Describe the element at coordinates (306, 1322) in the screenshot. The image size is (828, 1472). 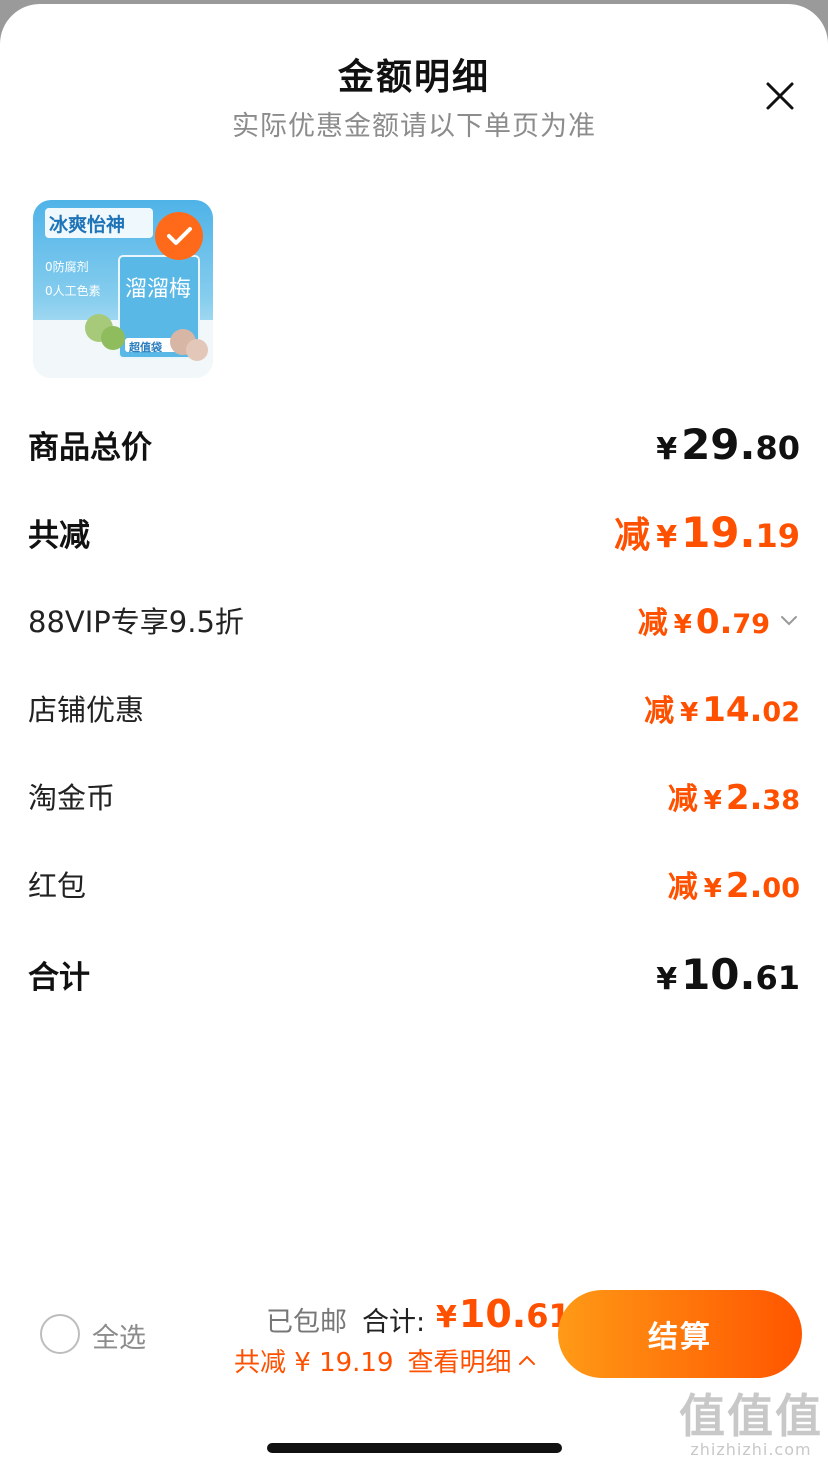
I see `free-shipping-label: 已包邮` at that location.